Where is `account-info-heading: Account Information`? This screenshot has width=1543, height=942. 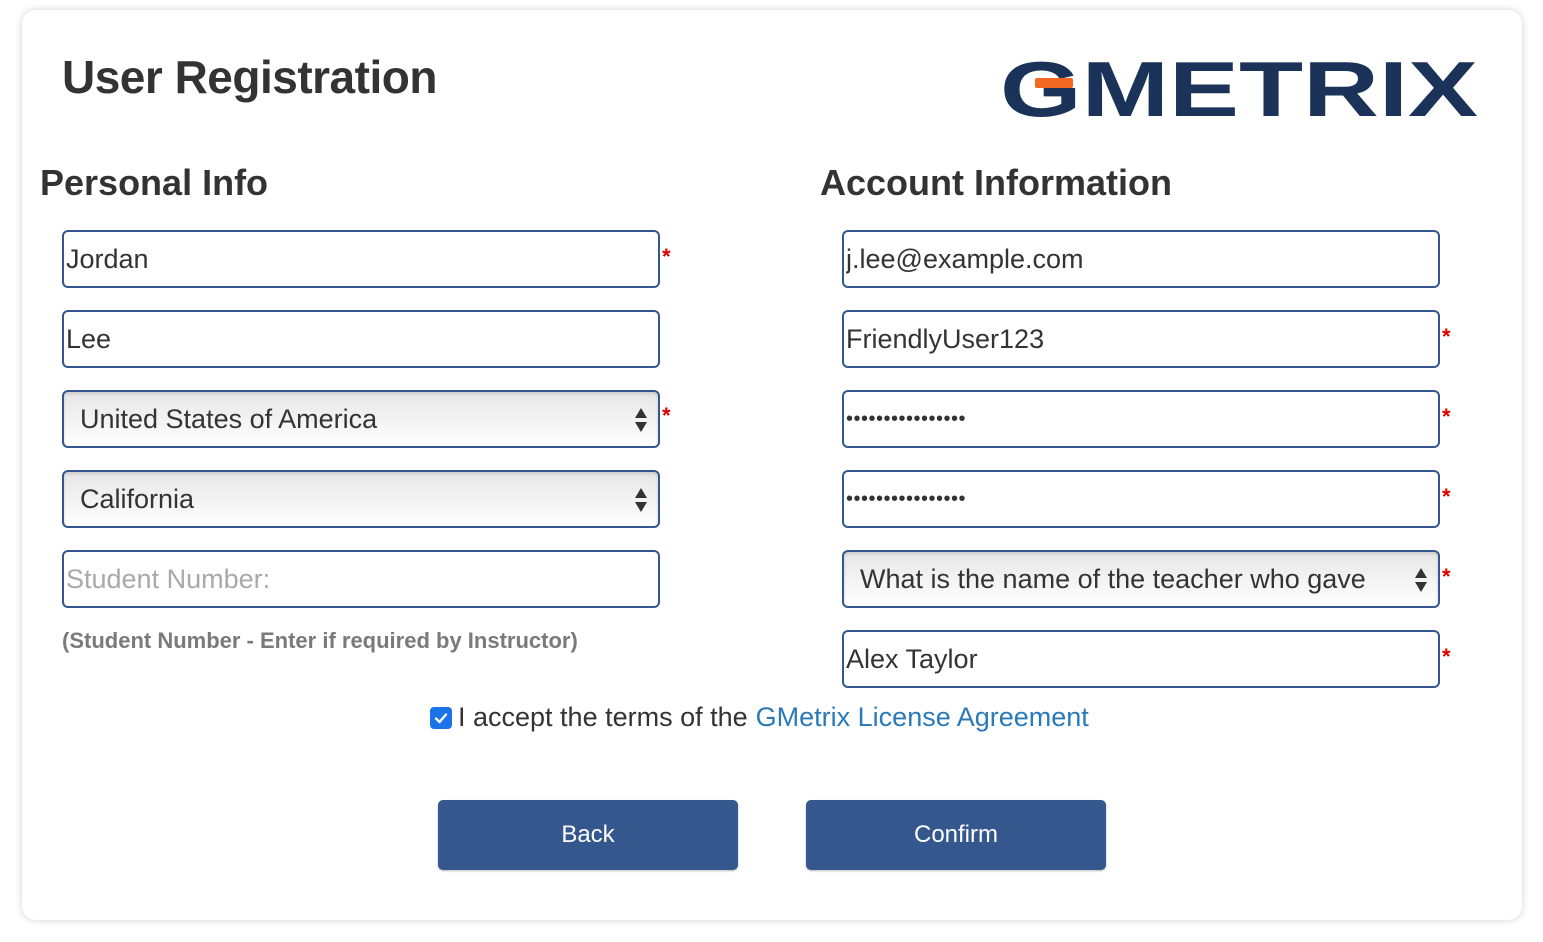
account-info-heading: Account Information is located at coordinates (996, 182).